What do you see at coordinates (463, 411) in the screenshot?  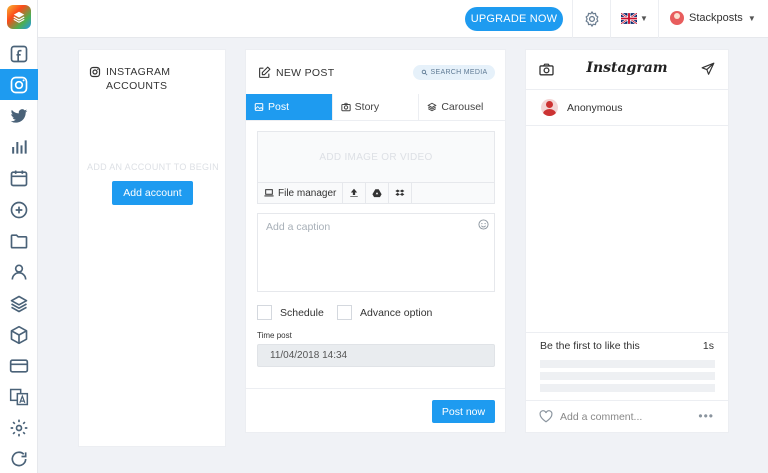 I see `post-now-button: Post now` at bounding box center [463, 411].